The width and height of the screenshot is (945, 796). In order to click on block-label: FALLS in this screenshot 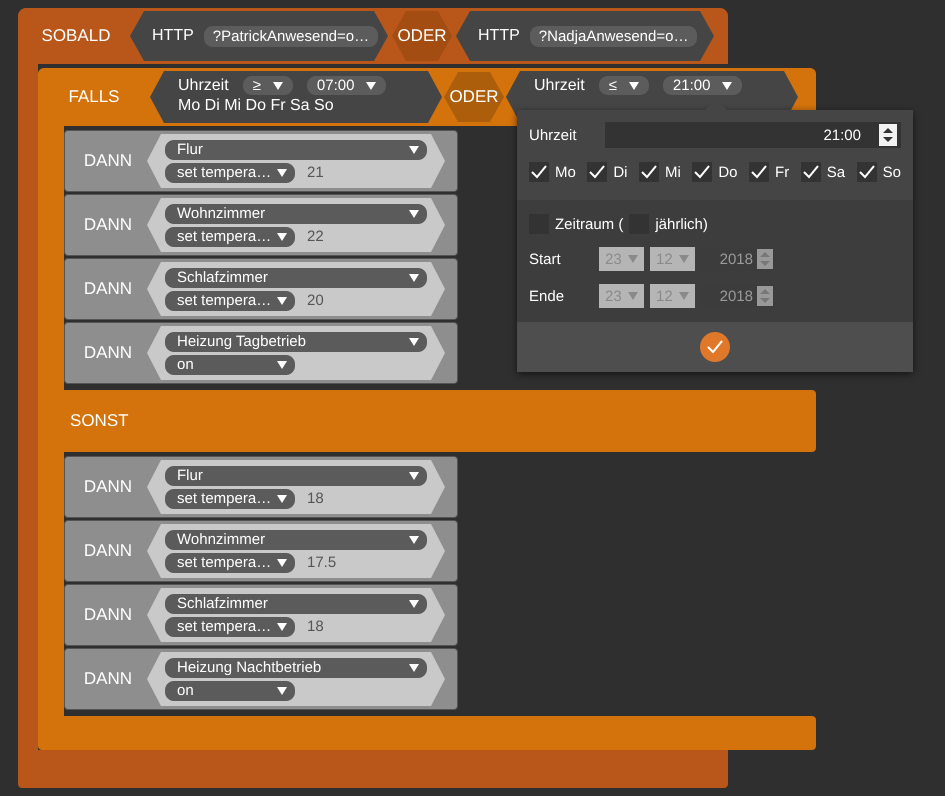, I will do `click(94, 97)`.